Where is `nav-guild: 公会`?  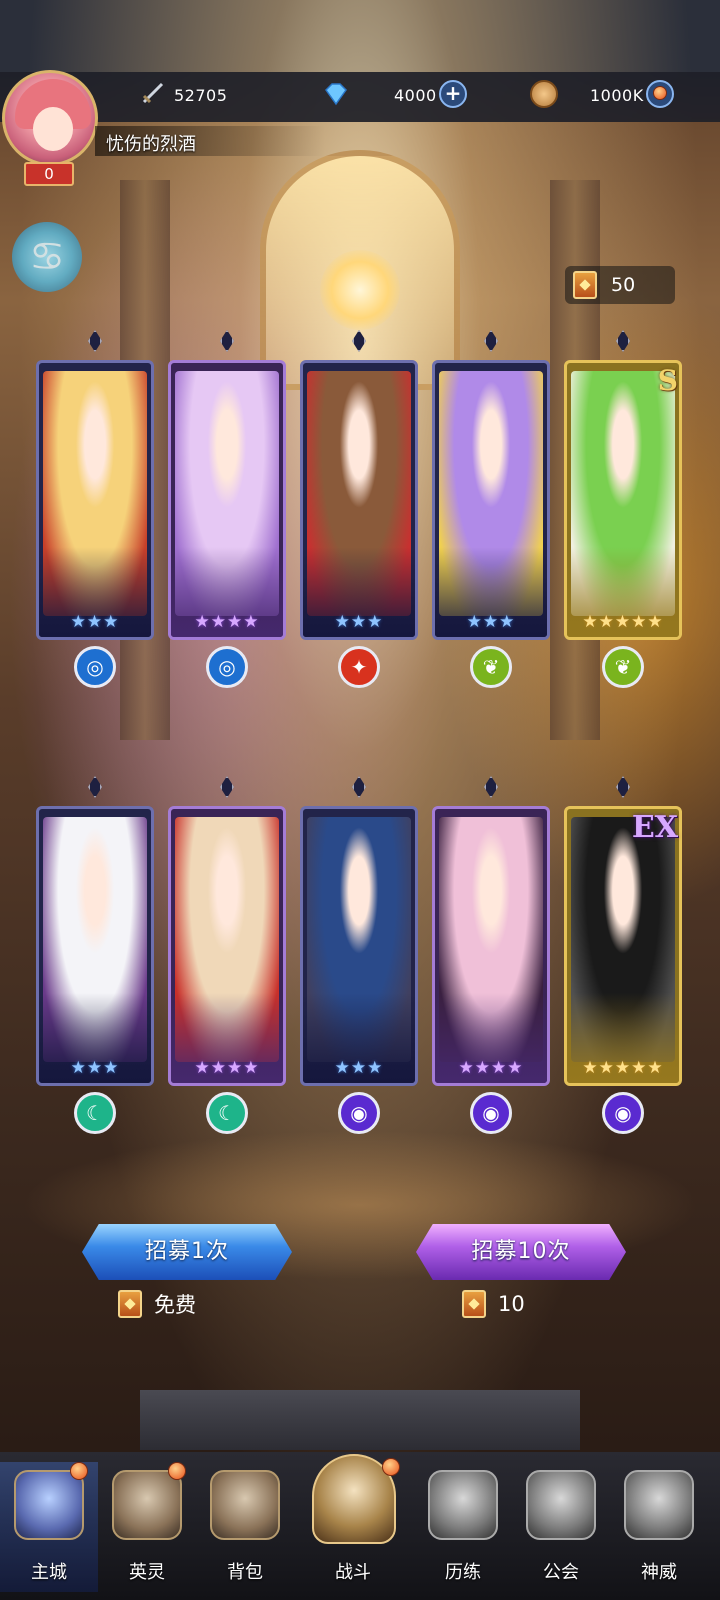 nav-guild: 公会 is located at coordinates (561, 1527).